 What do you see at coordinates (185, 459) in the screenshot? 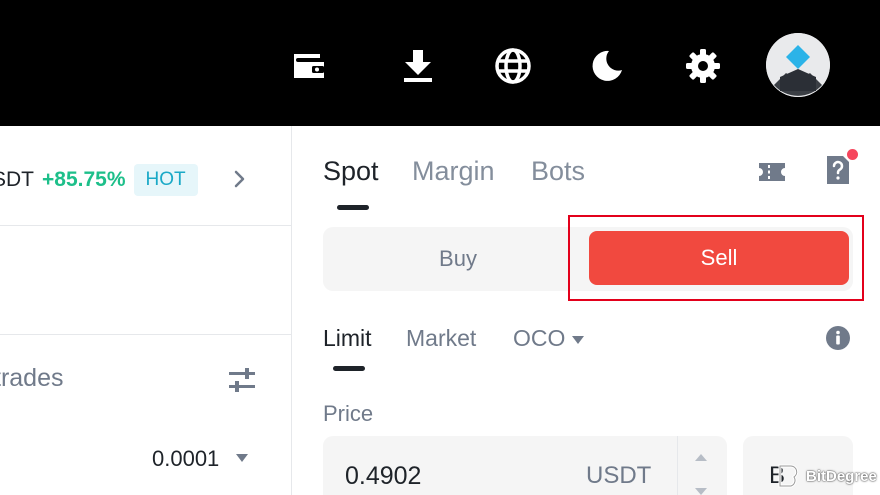
I see `tick-size-value: 0.0001` at bounding box center [185, 459].